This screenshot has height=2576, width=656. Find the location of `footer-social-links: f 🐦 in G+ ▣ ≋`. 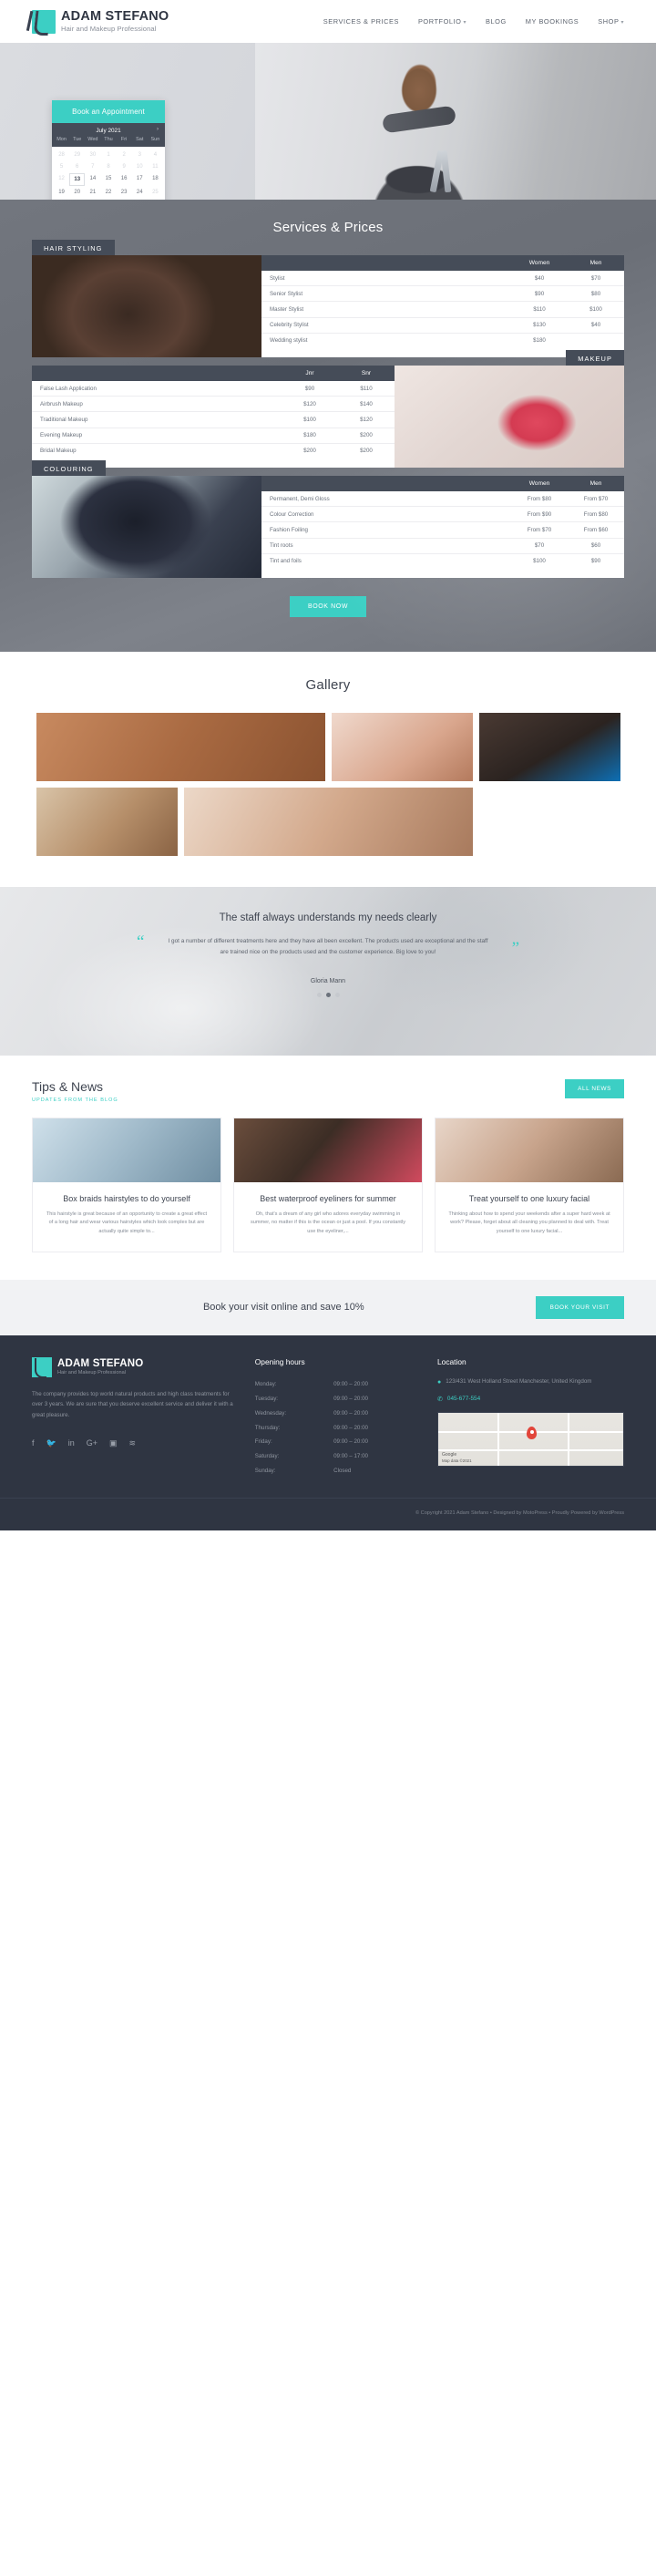

footer-social-links: f 🐦 in G+ ▣ ≋ is located at coordinates (133, 1443).